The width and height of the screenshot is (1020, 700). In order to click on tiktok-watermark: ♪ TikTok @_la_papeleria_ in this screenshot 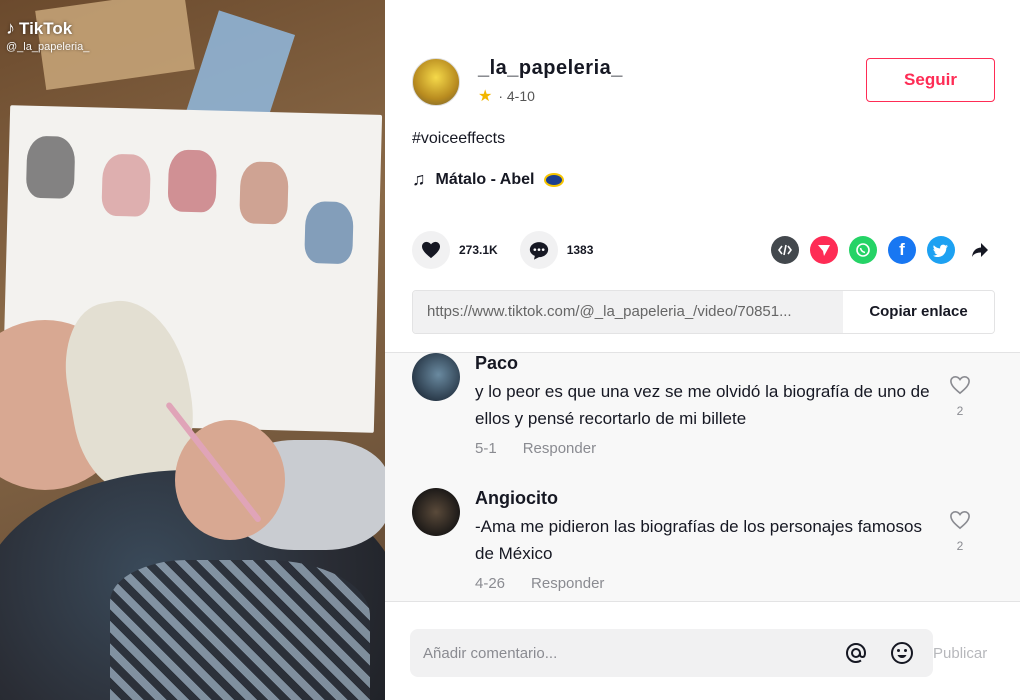, I will do `click(47, 35)`.